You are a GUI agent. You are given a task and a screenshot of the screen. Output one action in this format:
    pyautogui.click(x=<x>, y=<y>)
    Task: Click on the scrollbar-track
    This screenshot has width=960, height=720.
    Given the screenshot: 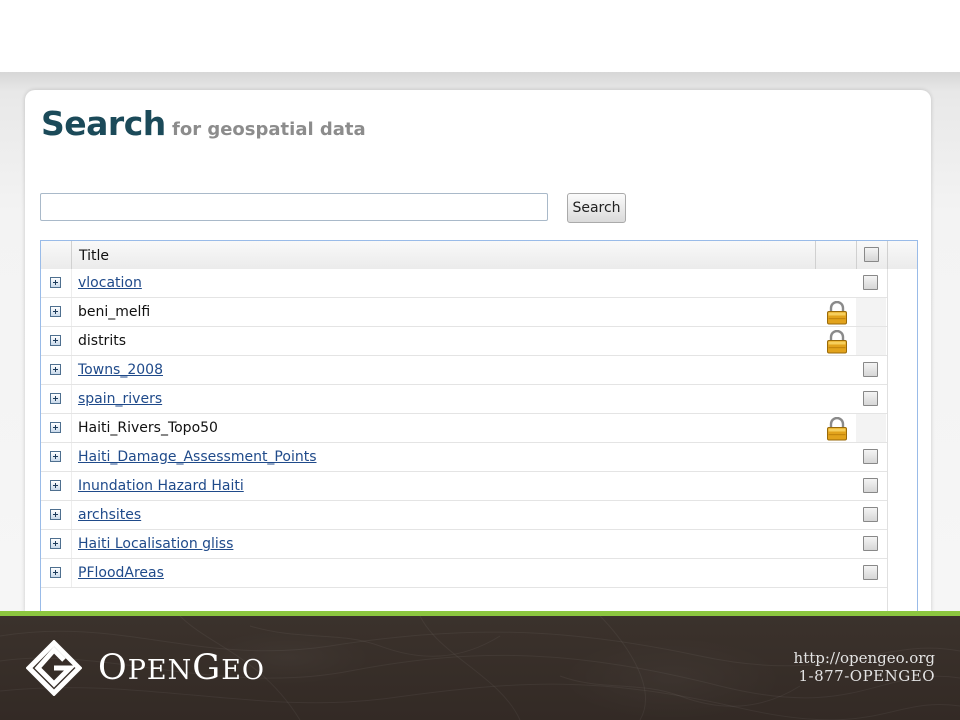 What is the action you would take?
    pyautogui.click(x=902, y=440)
    